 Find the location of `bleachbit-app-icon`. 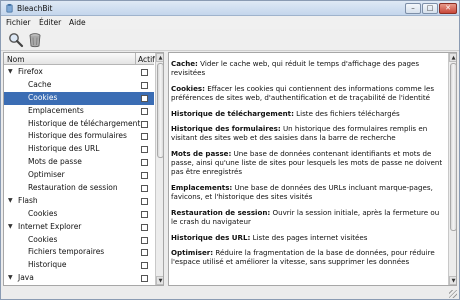

bleachbit-app-icon is located at coordinates (9, 8).